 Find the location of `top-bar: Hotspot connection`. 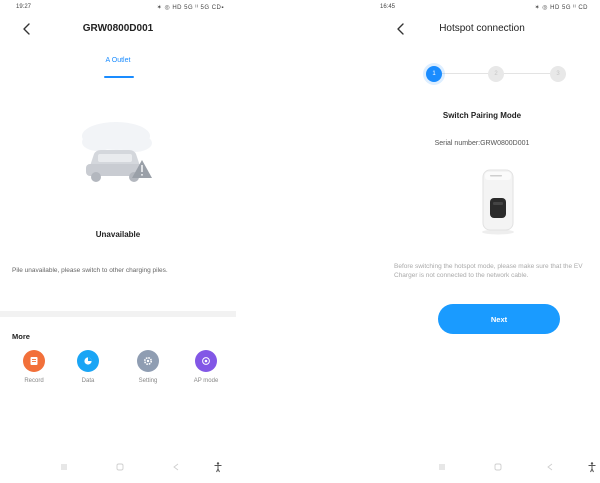

top-bar: Hotspot connection is located at coordinates (482, 30).